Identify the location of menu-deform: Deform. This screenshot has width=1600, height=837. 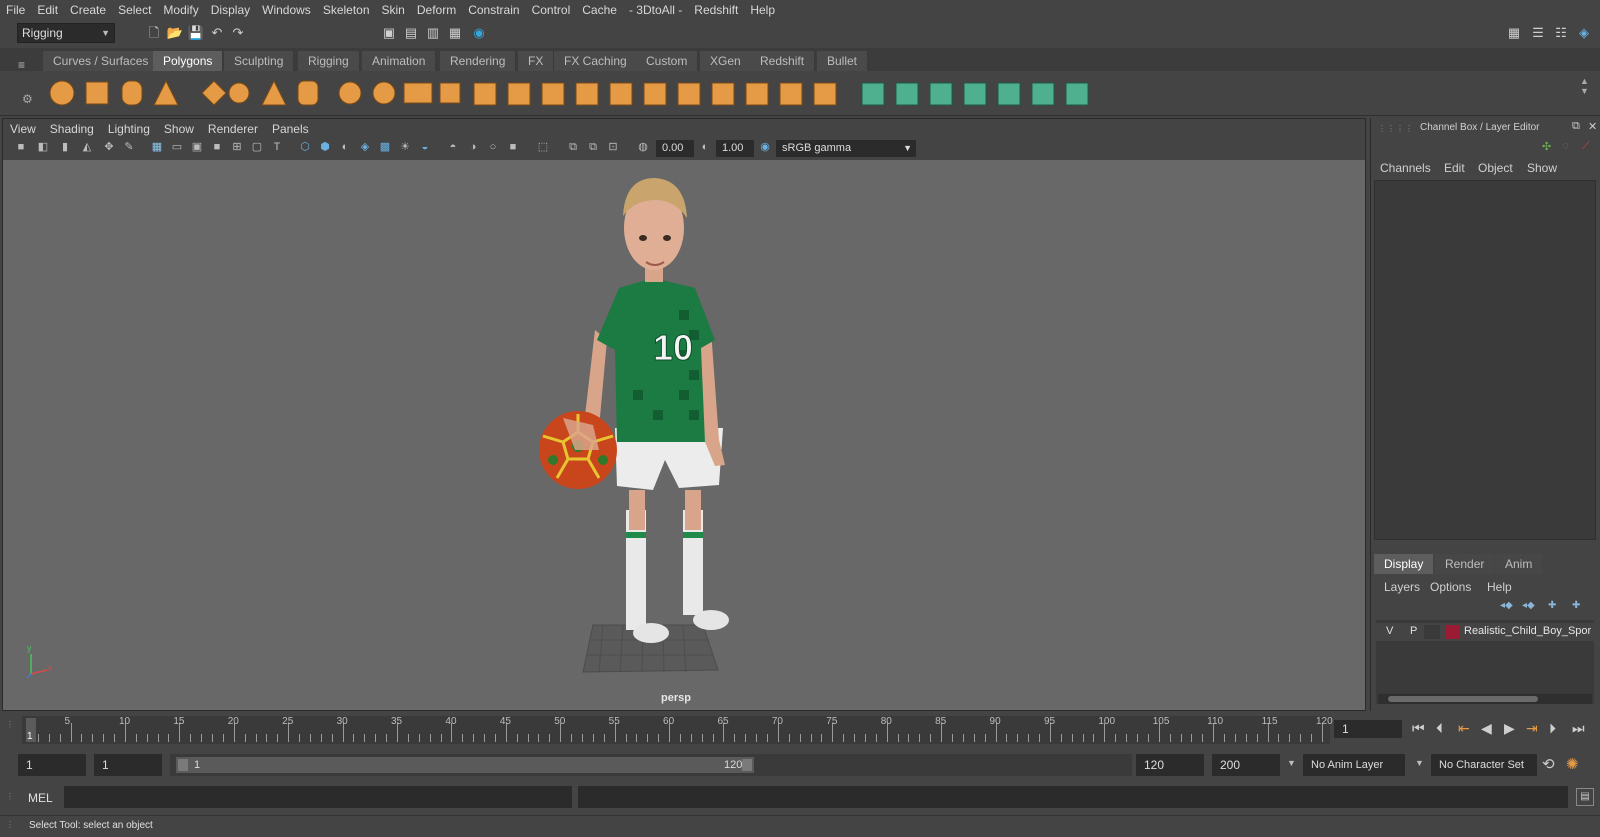
(436, 10).